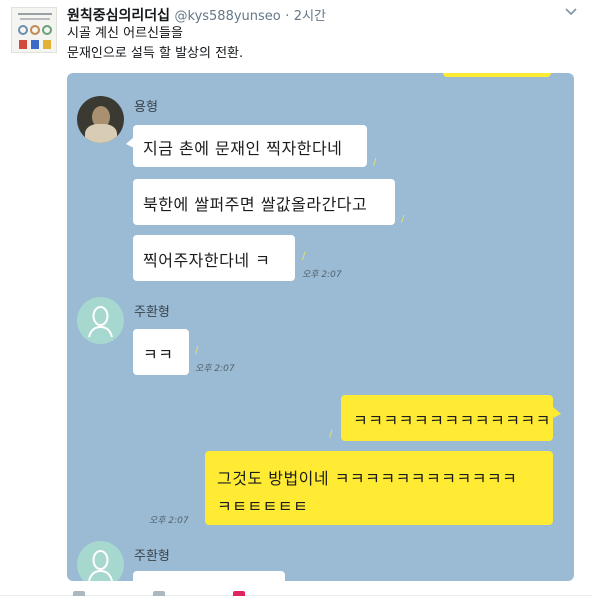 This screenshot has height=596, width=592. Describe the element at coordinates (159, 593) in the screenshot. I see `retweet-icon` at that location.